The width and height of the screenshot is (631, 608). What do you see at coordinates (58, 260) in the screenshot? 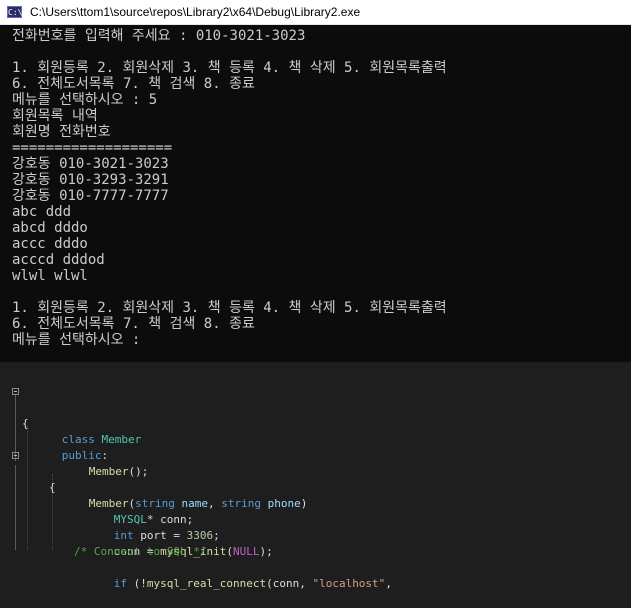
I see `console-line: acccd dddod` at bounding box center [58, 260].